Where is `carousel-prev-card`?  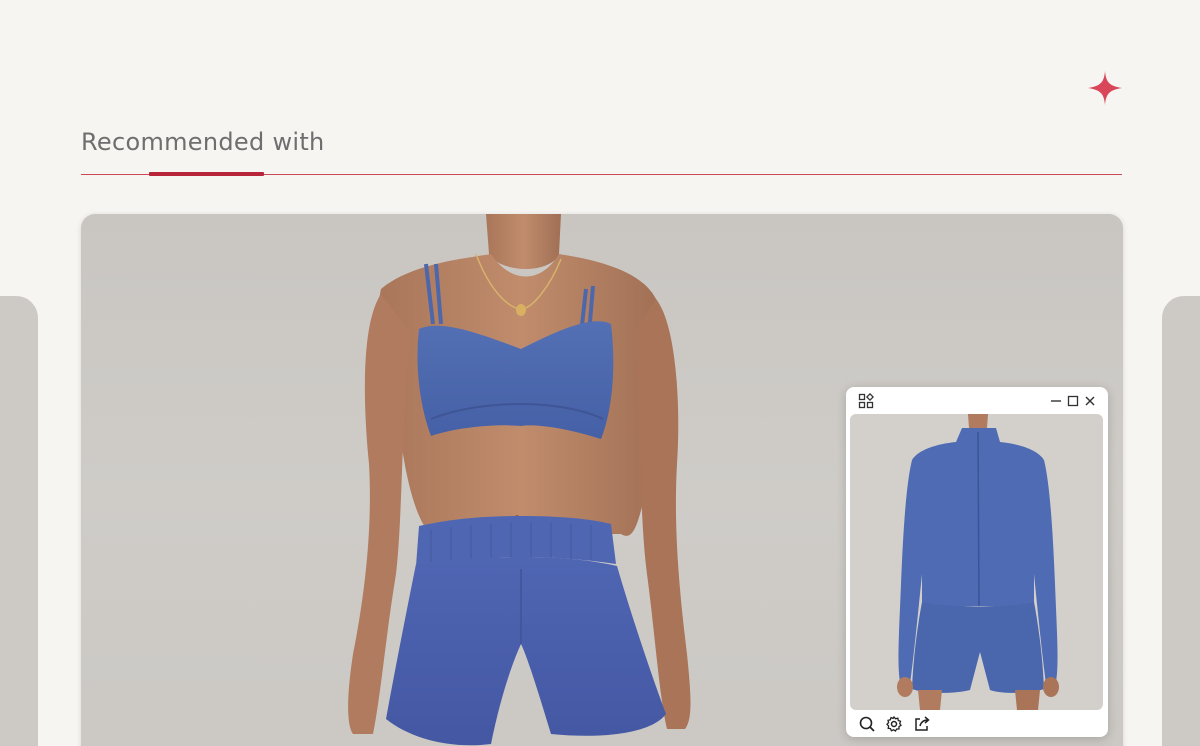 carousel-prev-card is located at coordinates (19, 521).